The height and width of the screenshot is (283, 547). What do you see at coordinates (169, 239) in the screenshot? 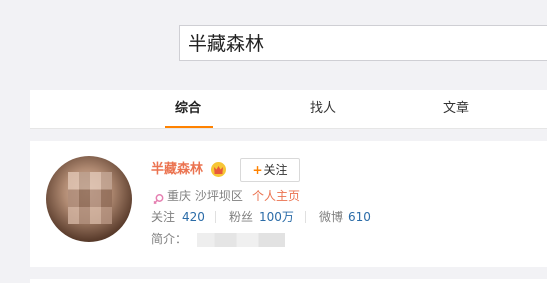
I see `intro-label: 简介：` at bounding box center [169, 239].